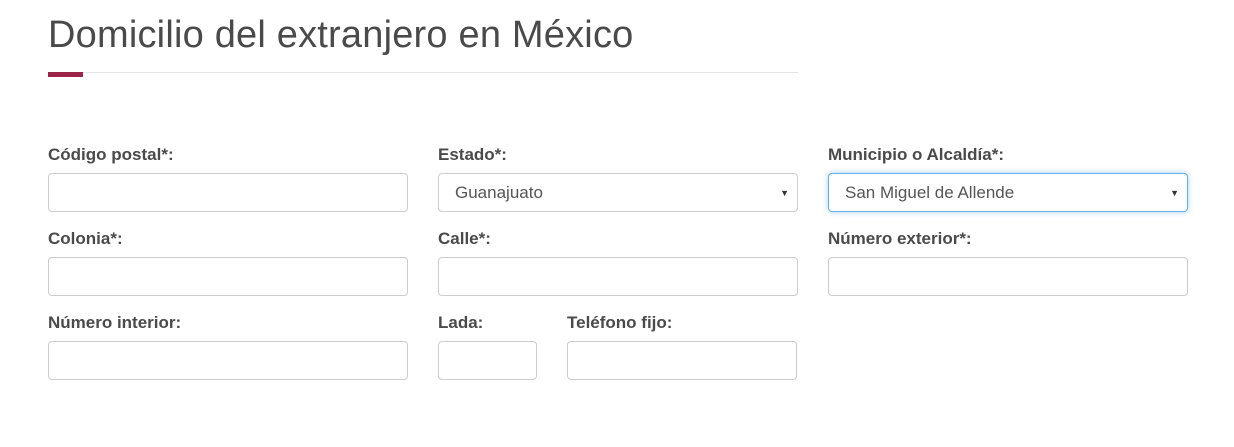  I want to click on lada-label: Lada:, so click(461, 322).